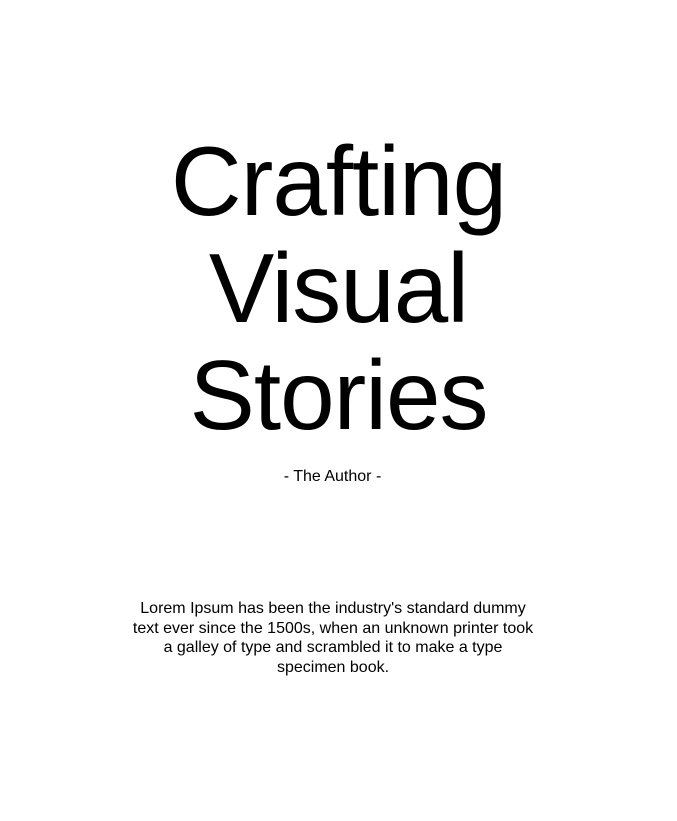 The width and height of the screenshot is (677, 821). I want to click on title-line-1: Crafting, so click(338, 181).